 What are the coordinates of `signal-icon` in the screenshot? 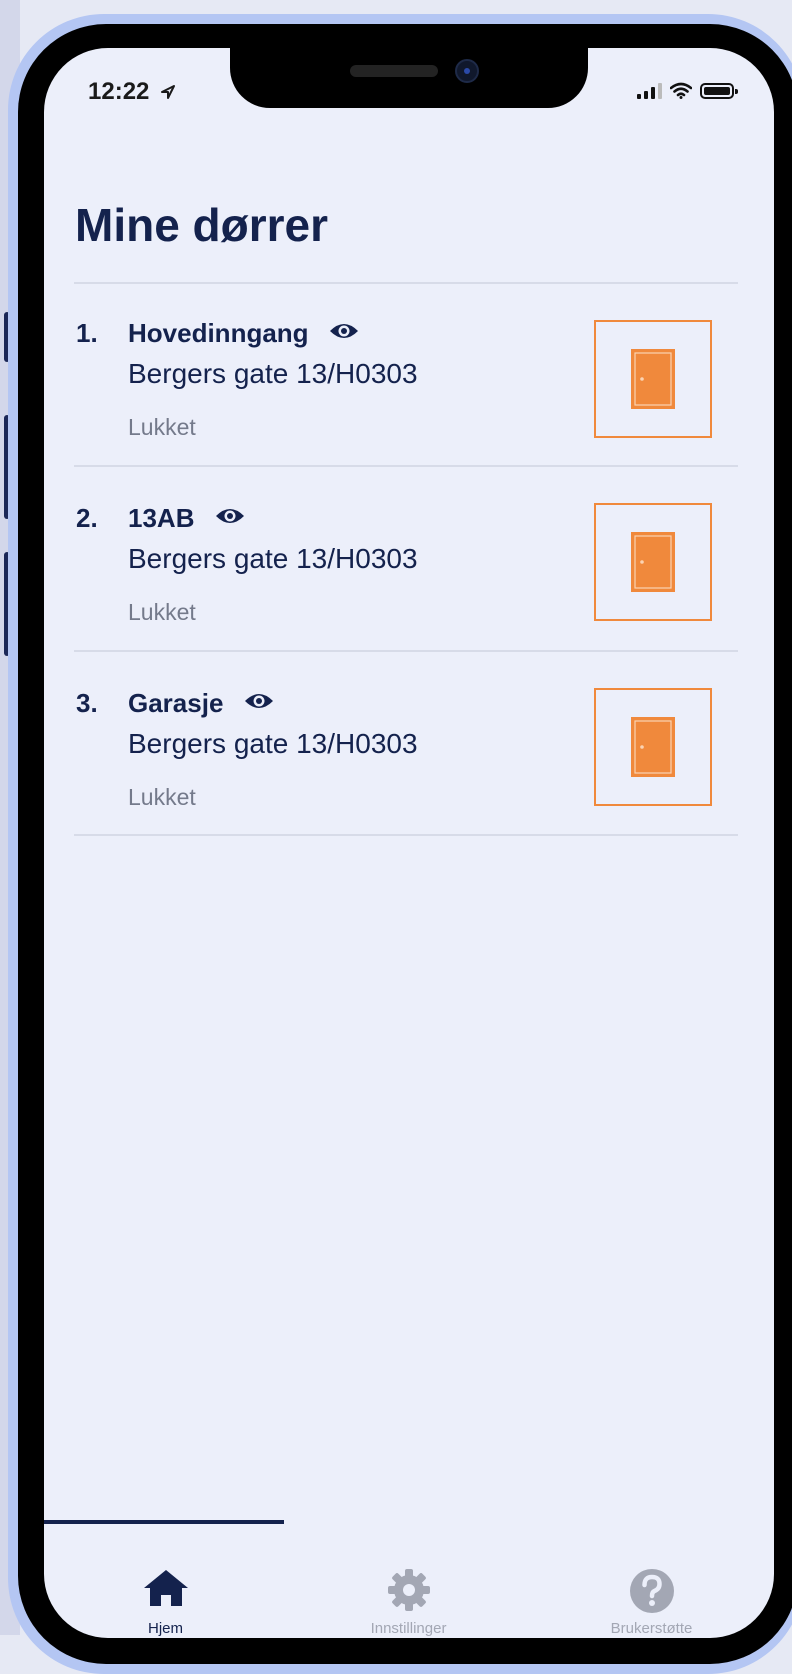 It's located at (649, 91).